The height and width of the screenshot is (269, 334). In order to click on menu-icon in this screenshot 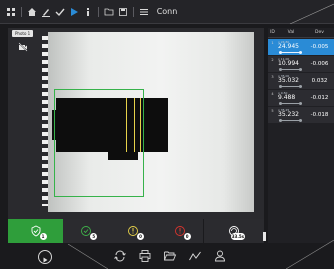, I will do `click(144, 12)`.